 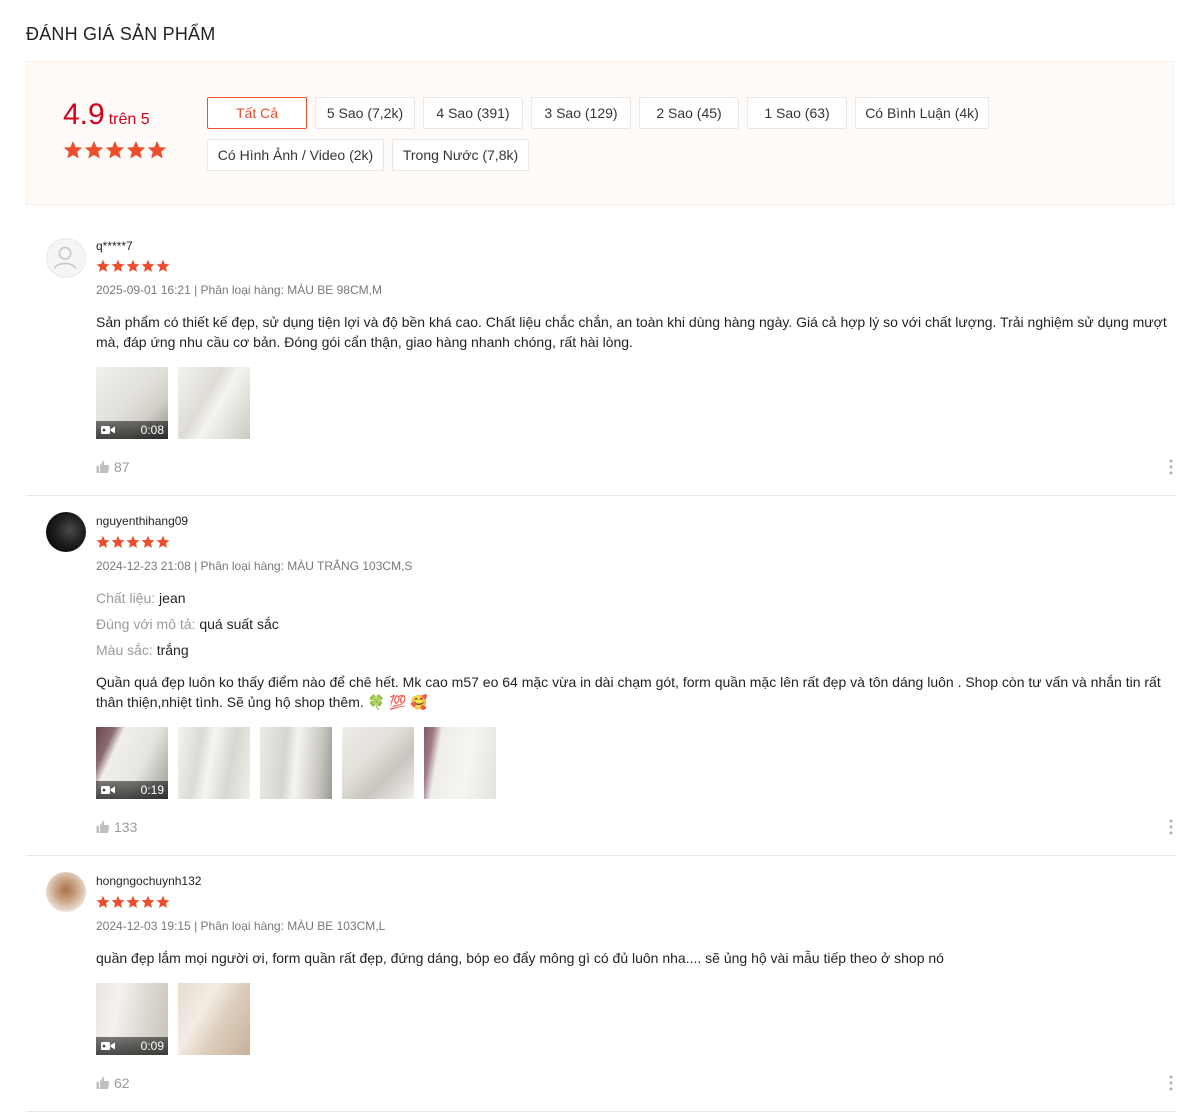 I want to click on review-attribute: Màu sắc: trắng, so click(x=142, y=650).